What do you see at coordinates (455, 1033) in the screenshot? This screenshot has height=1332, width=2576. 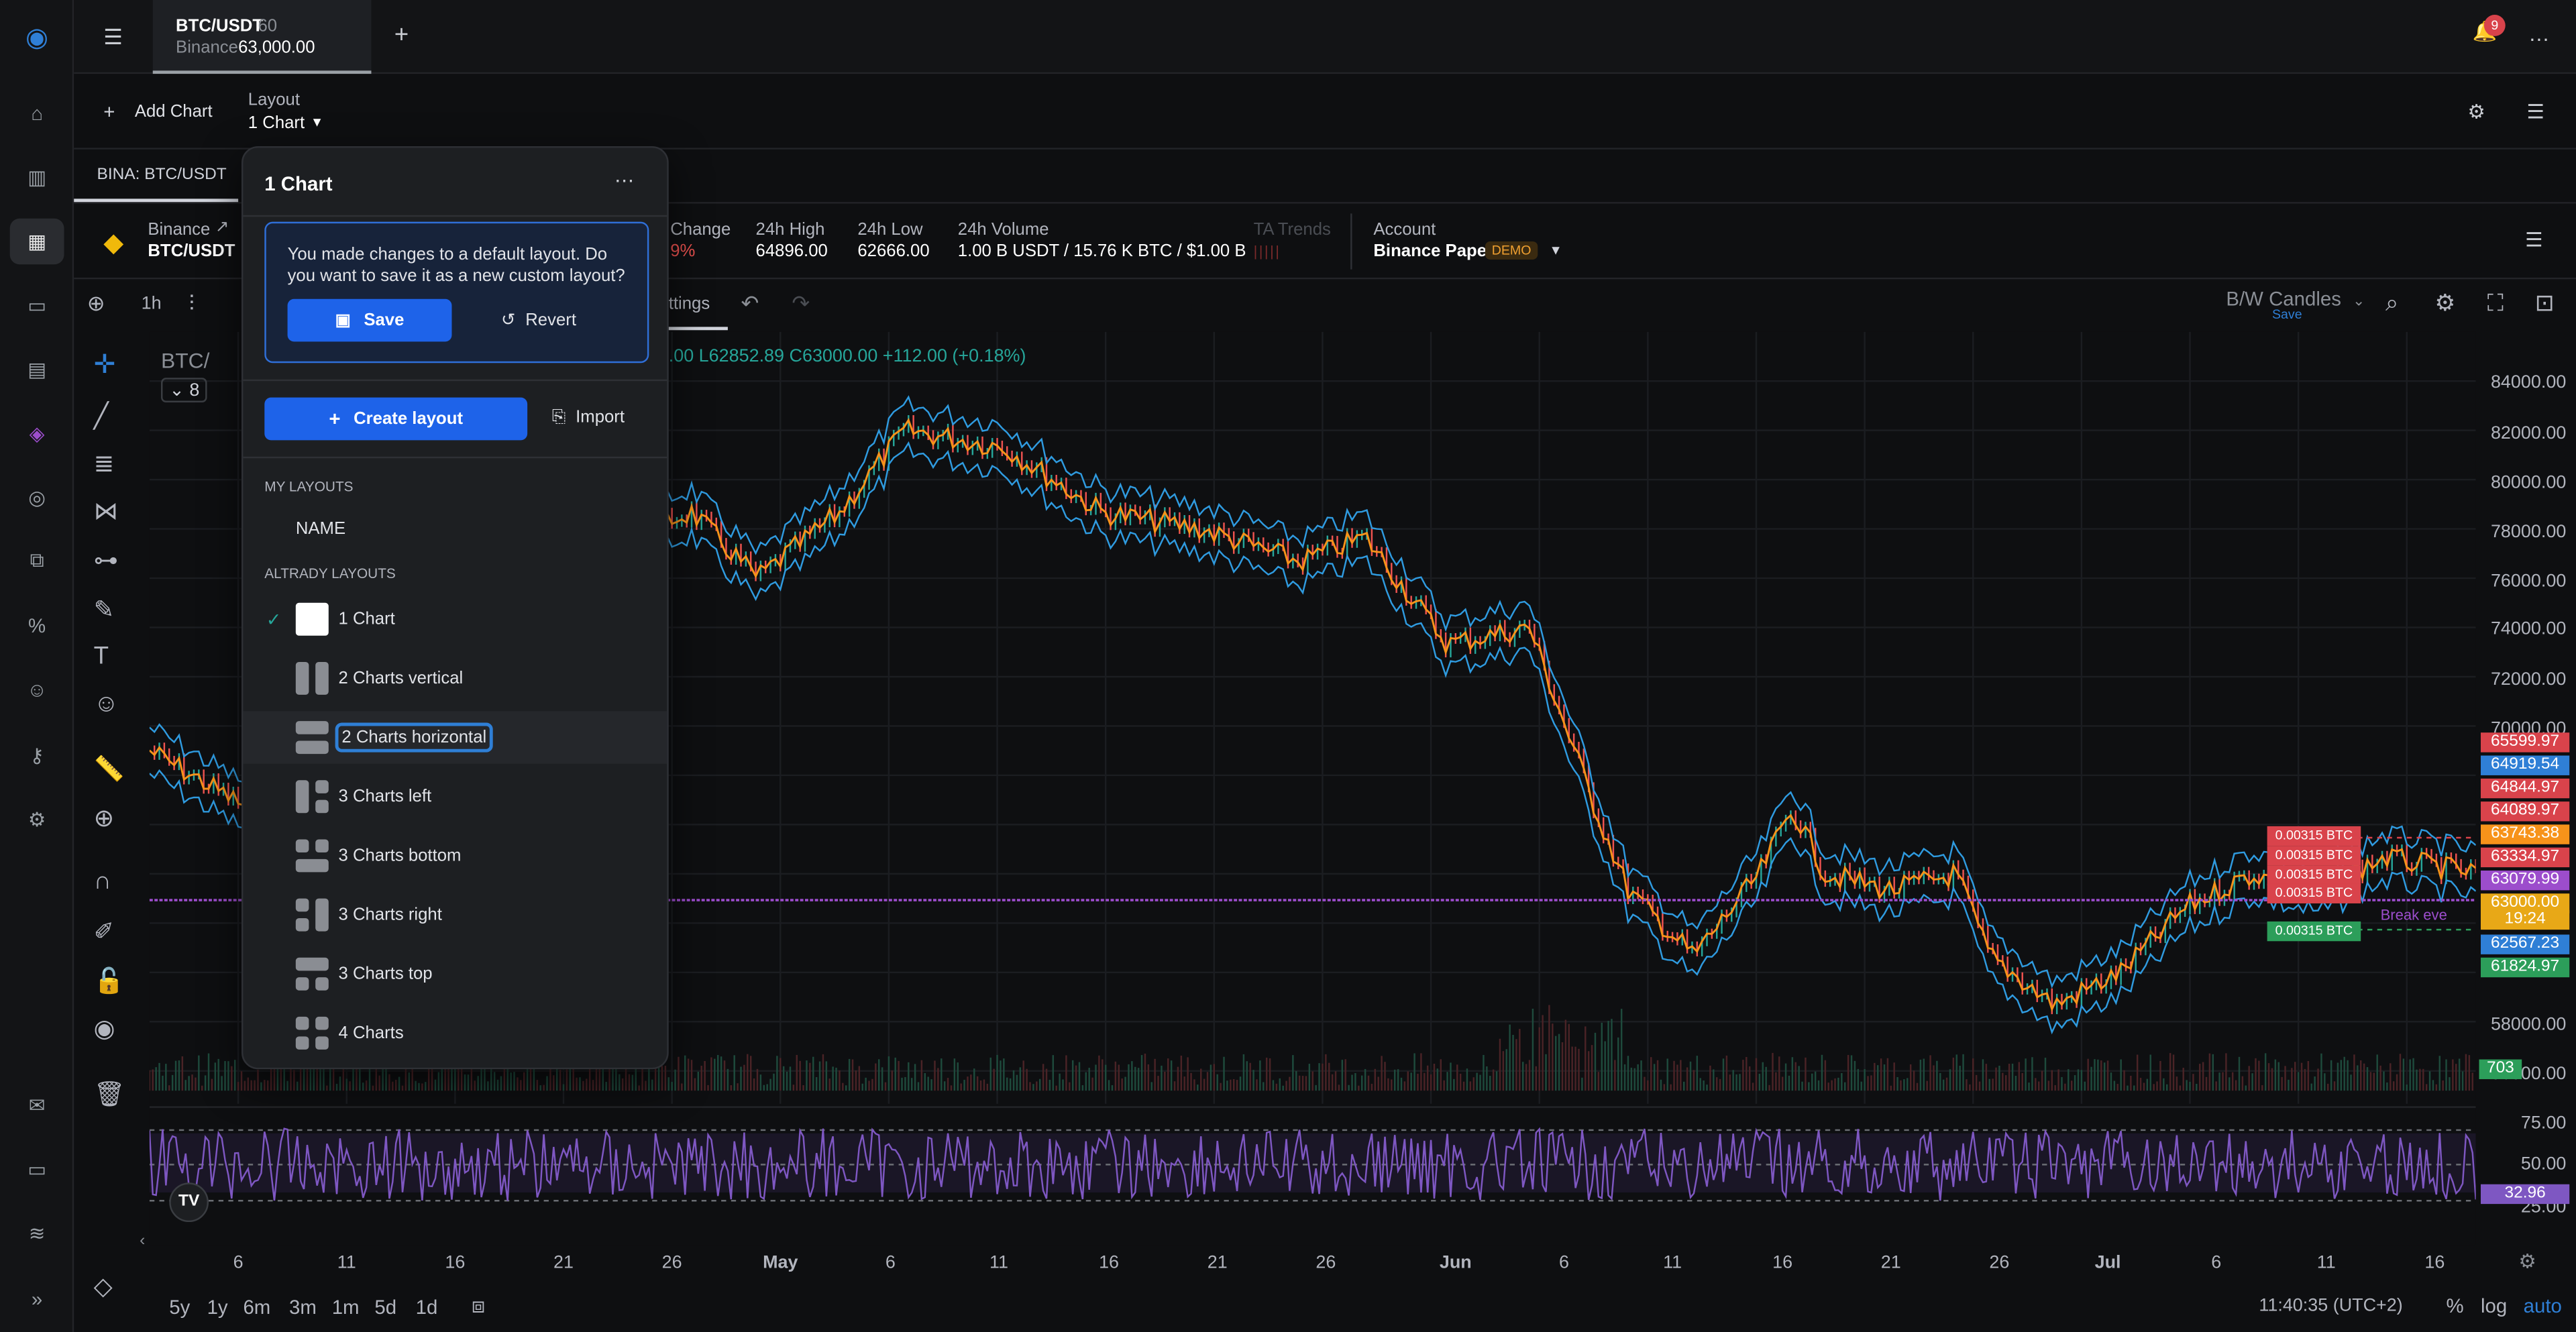 I see `layout-item-4-charts: 4 Charts` at bounding box center [455, 1033].